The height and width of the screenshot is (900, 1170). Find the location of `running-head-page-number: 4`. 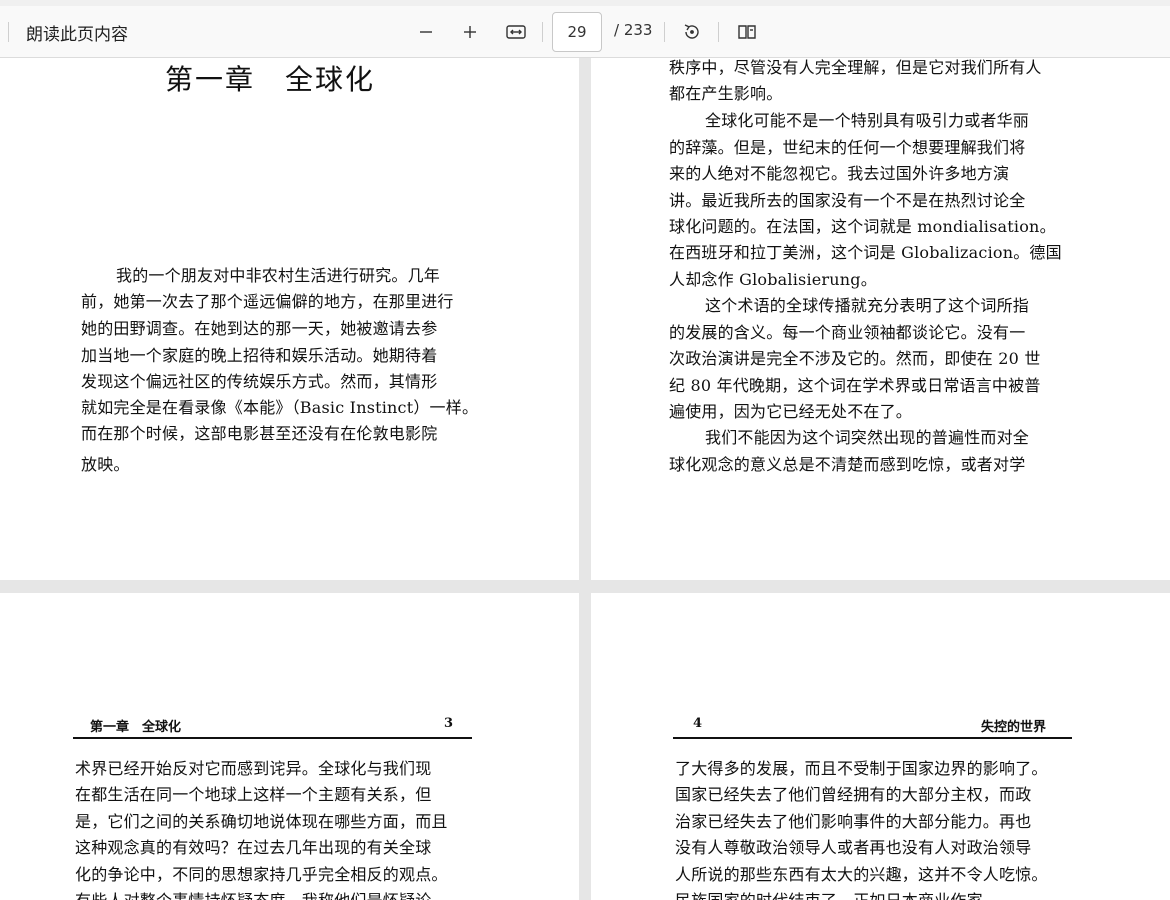

running-head-page-number: 4 is located at coordinates (698, 723).